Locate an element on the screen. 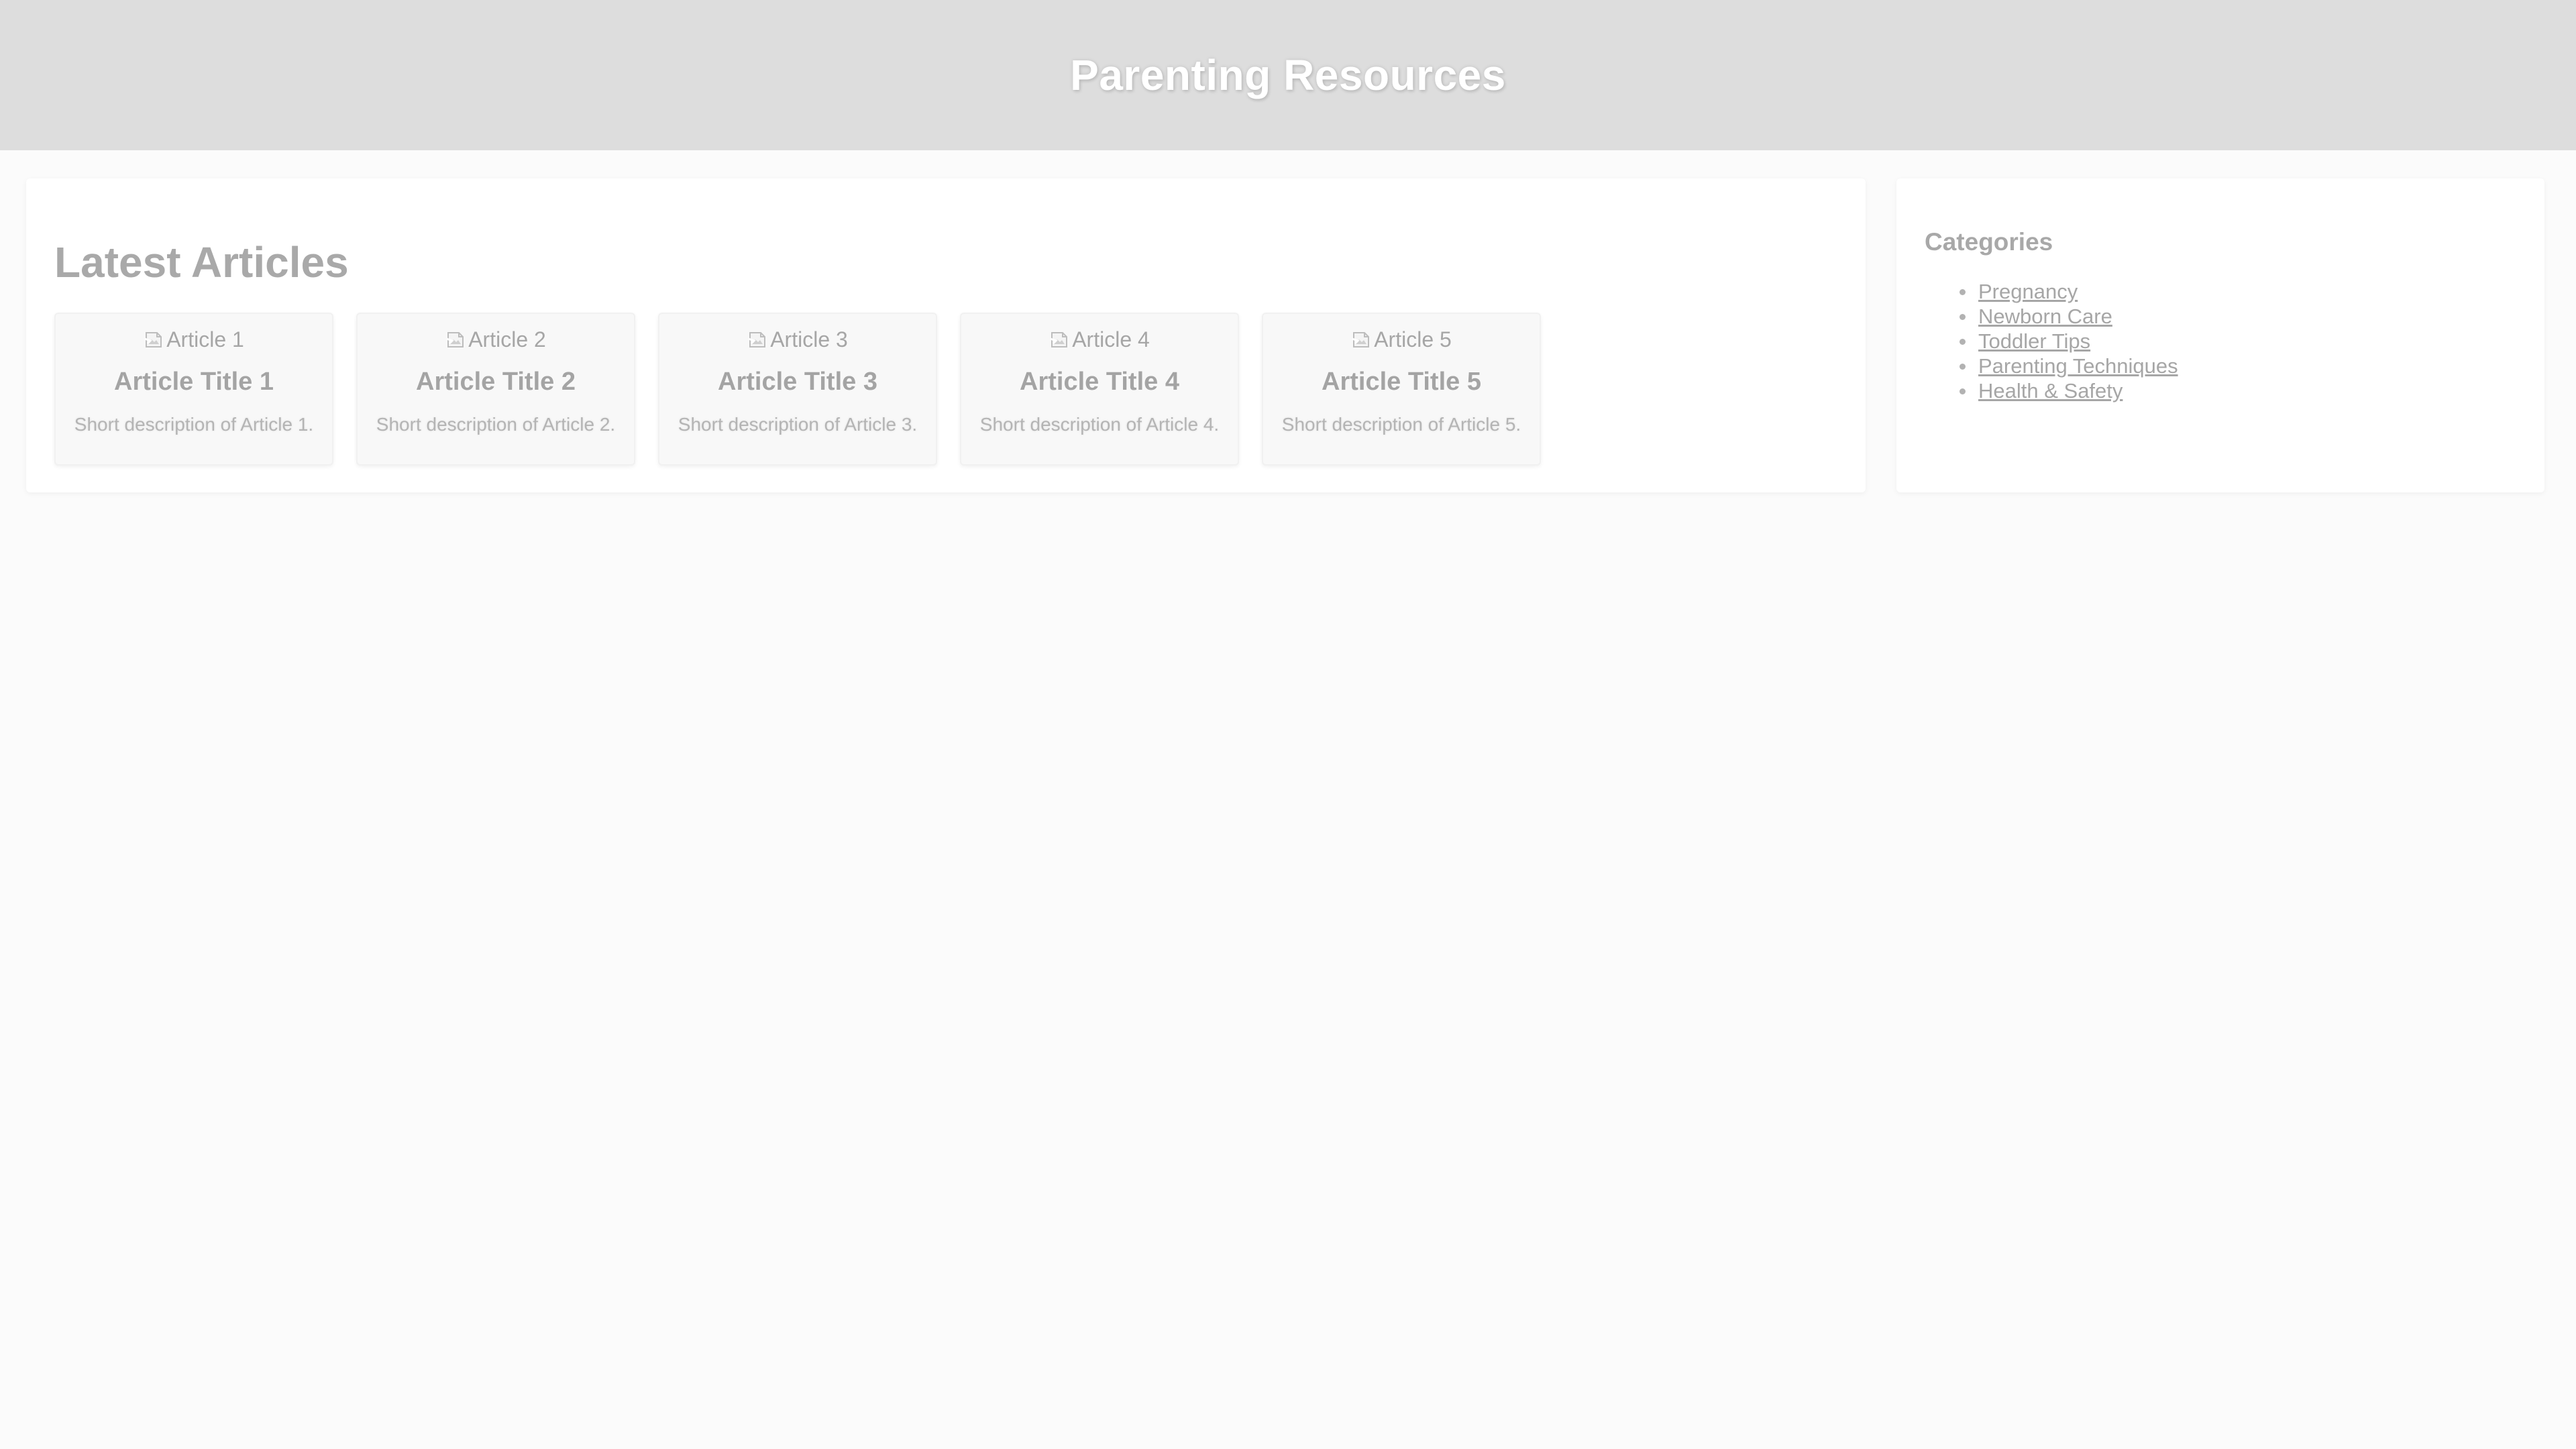 The height and width of the screenshot is (1449, 2576). category-link-toddler-tips: Toddler Tips is located at coordinates (2034, 341).